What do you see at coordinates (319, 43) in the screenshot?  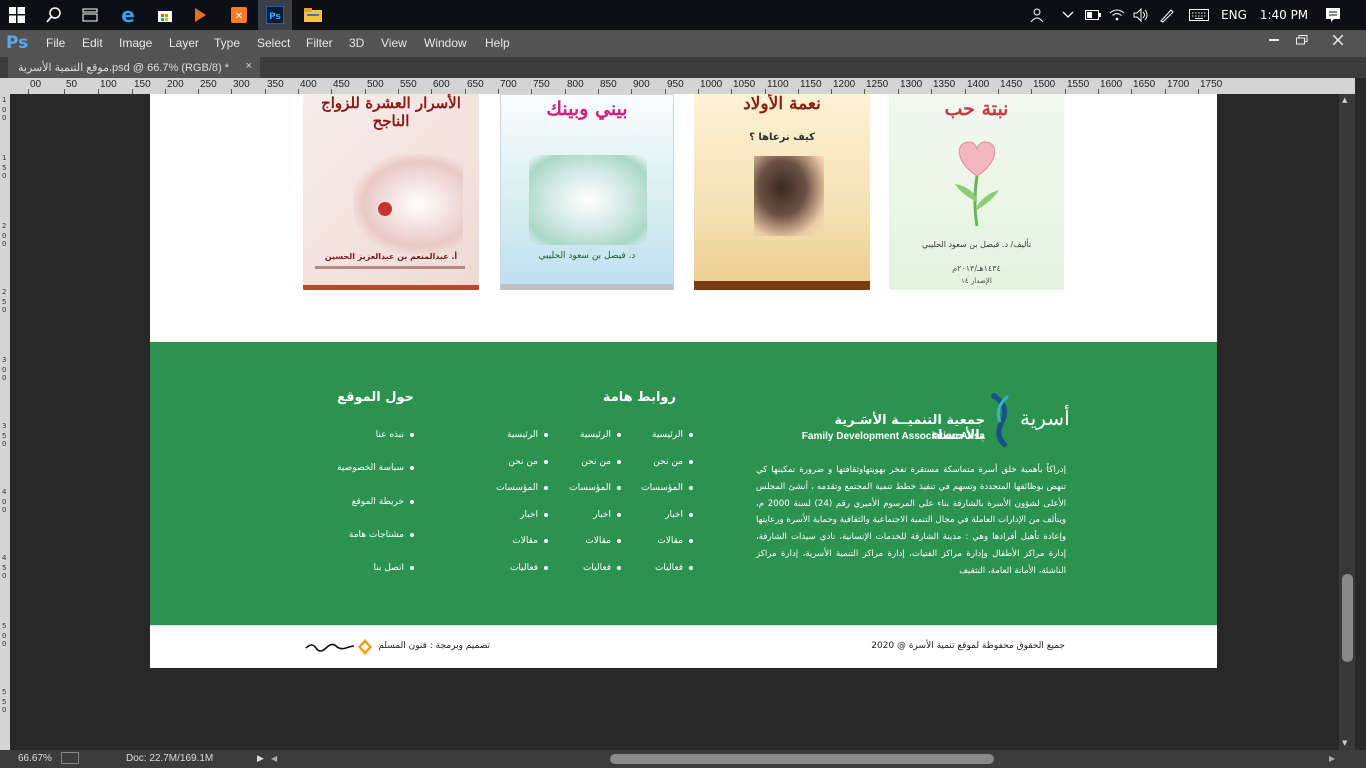 I see `menu-filter: Filter` at bounding box center [319, 43].